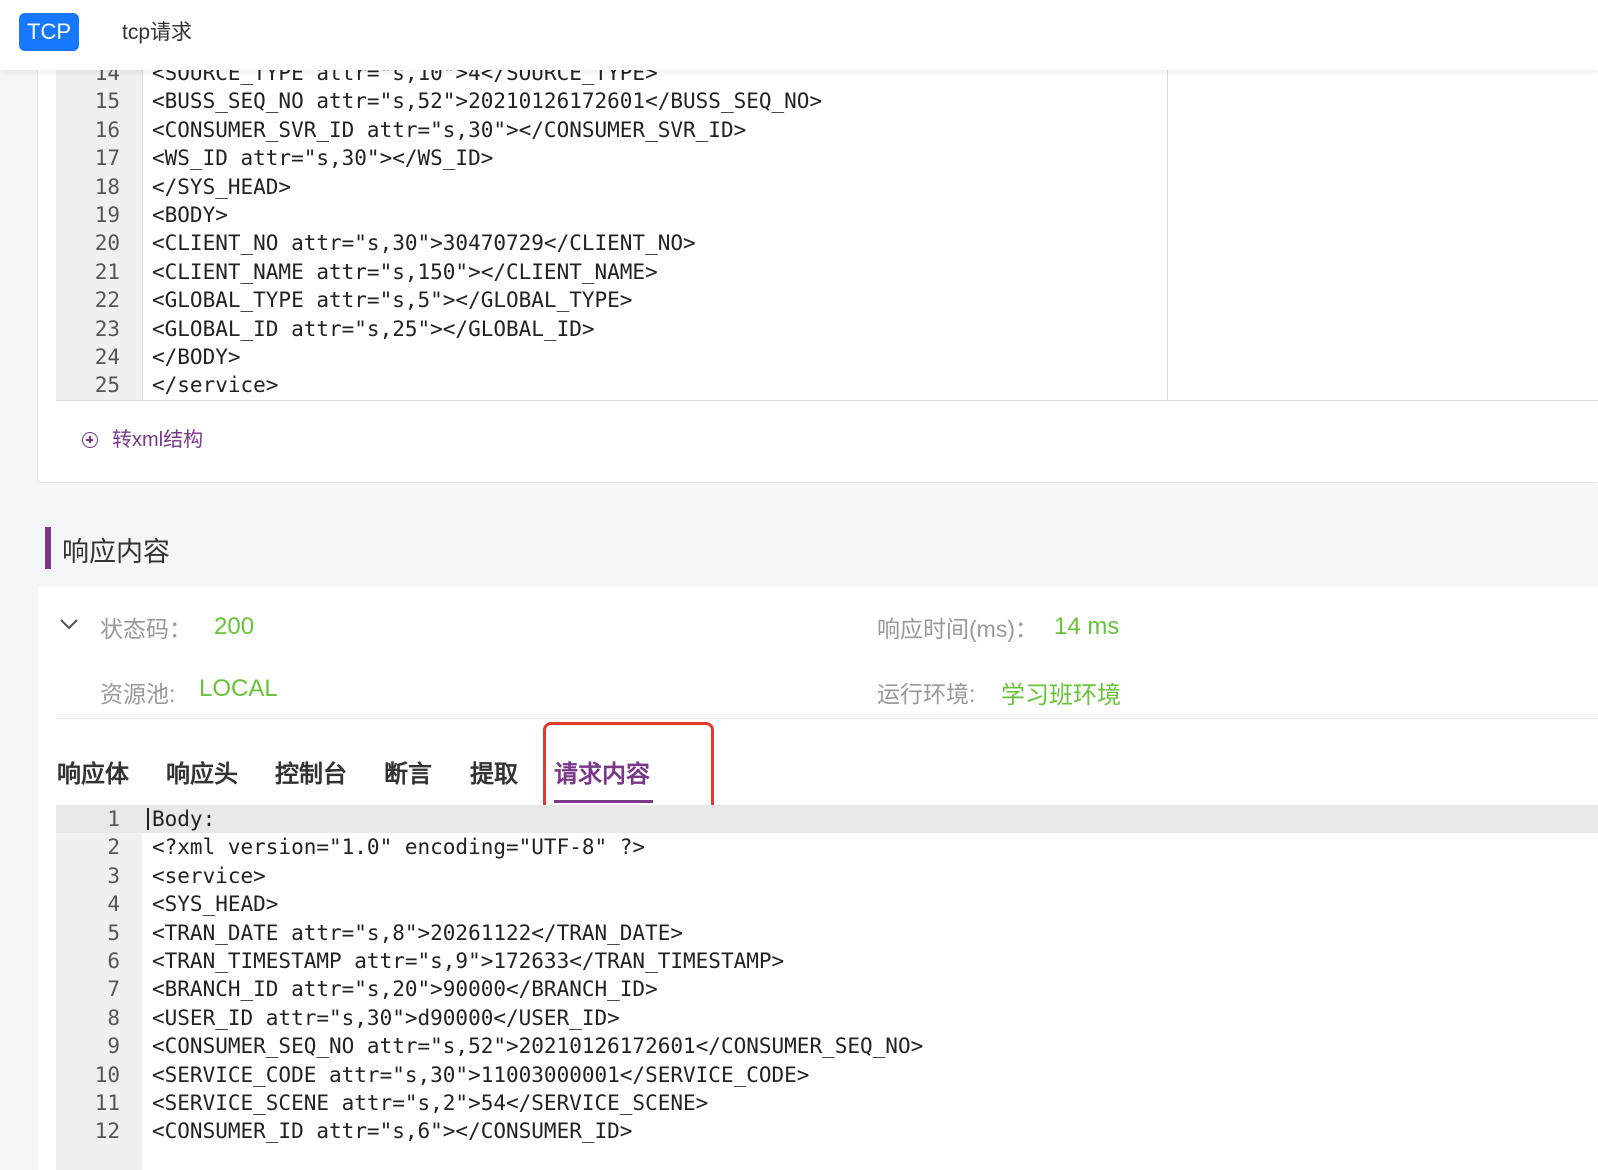 This screenshot has height=1170, width=1598. What do you see at coordinates (386, 1018) in the screenshot?
I see `code-text: <USER_ID attr="s,30">d90000</USER_ID>` at bounding box center [386, 1018].